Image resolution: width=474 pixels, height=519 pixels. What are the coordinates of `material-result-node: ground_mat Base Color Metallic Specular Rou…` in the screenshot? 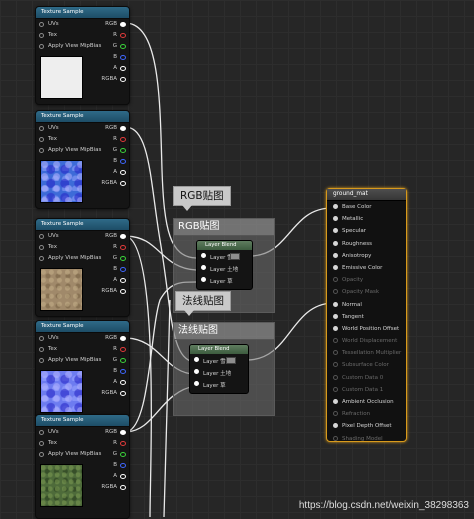 It's located at (366, 315).